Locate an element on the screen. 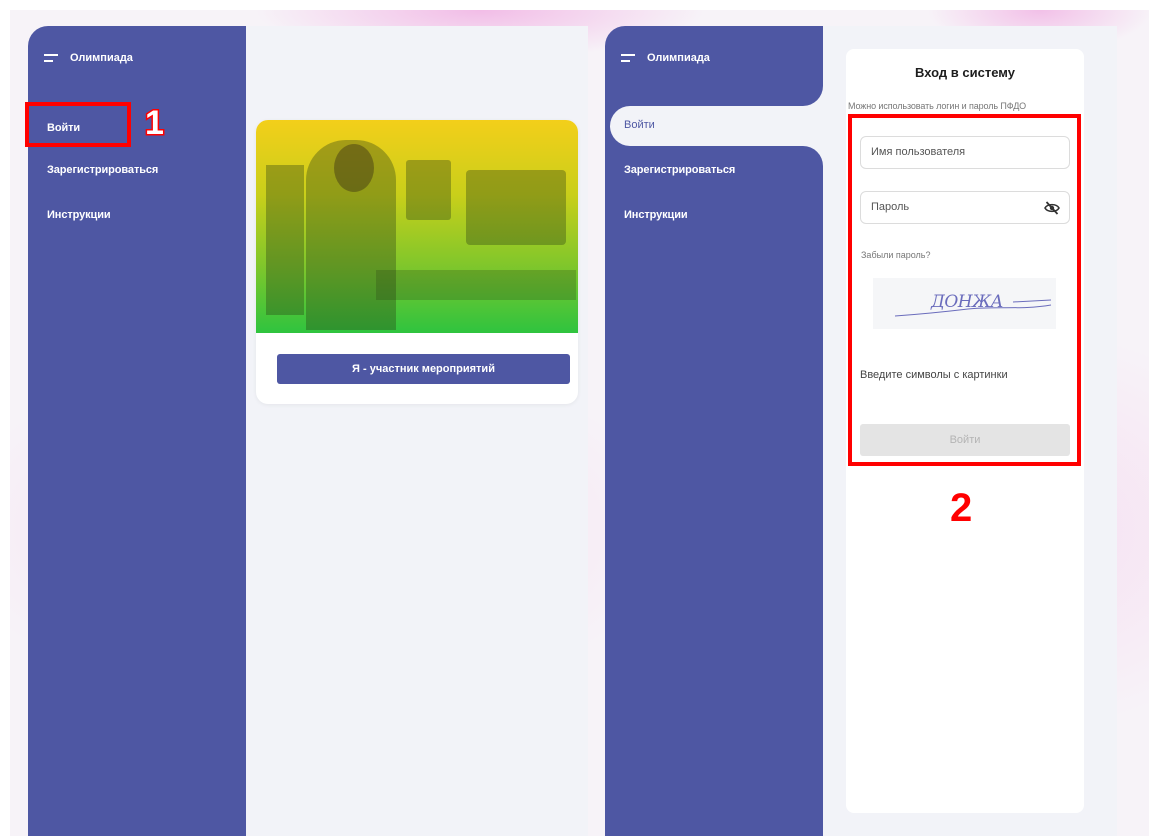  sidebar-item-login-active: Войти is located at coordinates (716, 126).